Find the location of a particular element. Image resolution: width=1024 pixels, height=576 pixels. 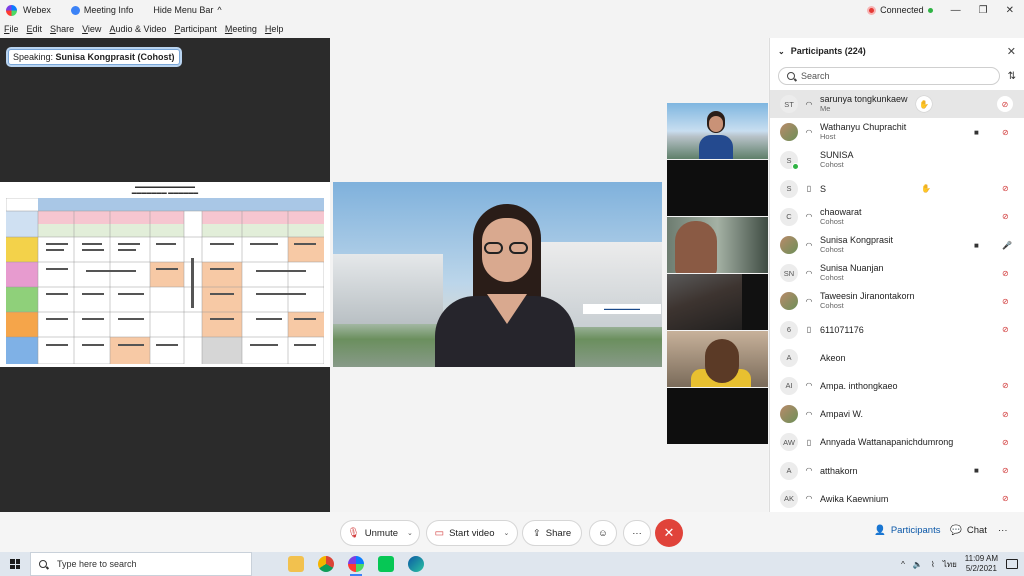

participant-name: chaowarat is located at coordinates (841, 211).